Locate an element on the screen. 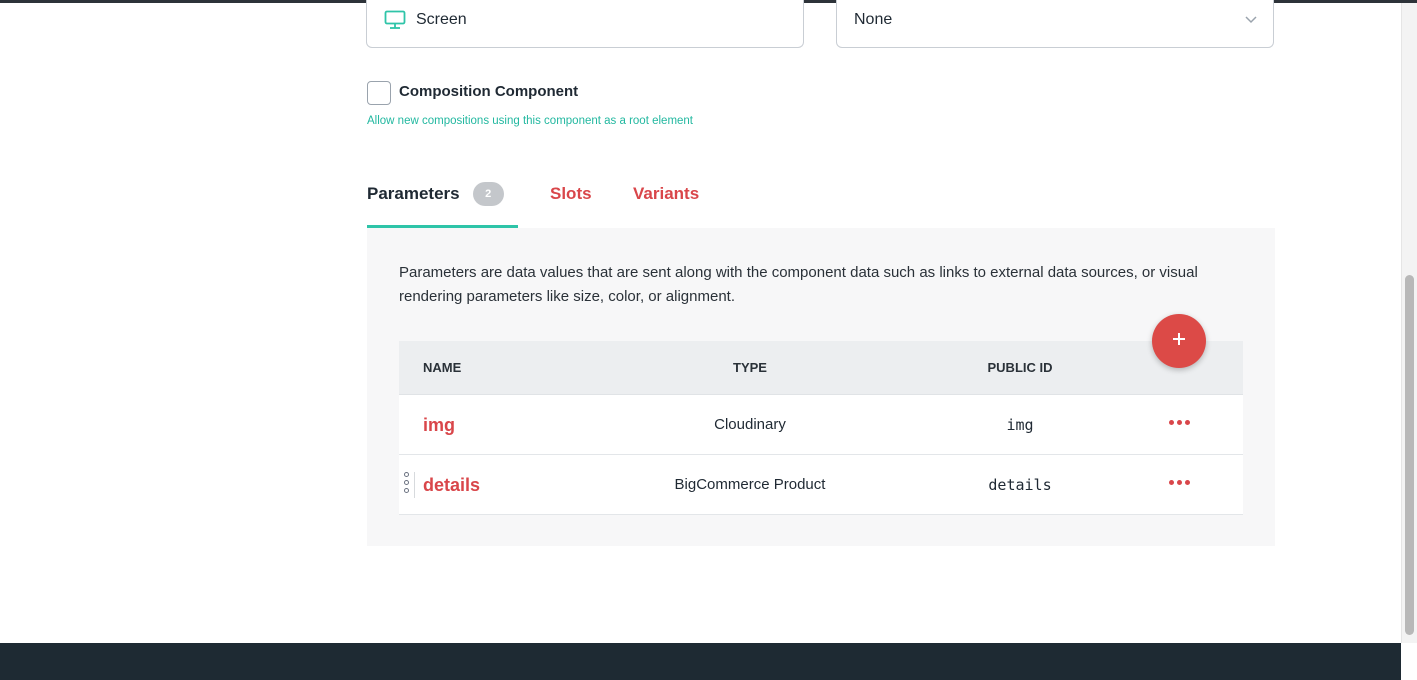  composition-checkbox is located at coordinates (379, 93).